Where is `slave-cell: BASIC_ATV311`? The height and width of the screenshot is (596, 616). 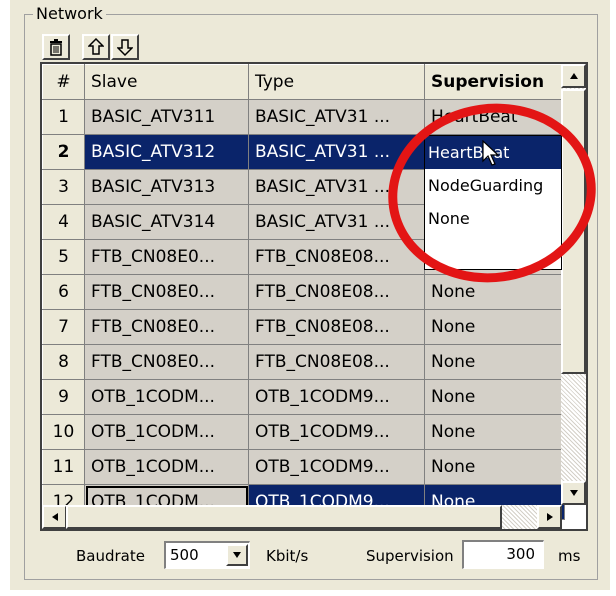
slave-cell: BASIC_ATV311 is located at coordinates (166, 117).